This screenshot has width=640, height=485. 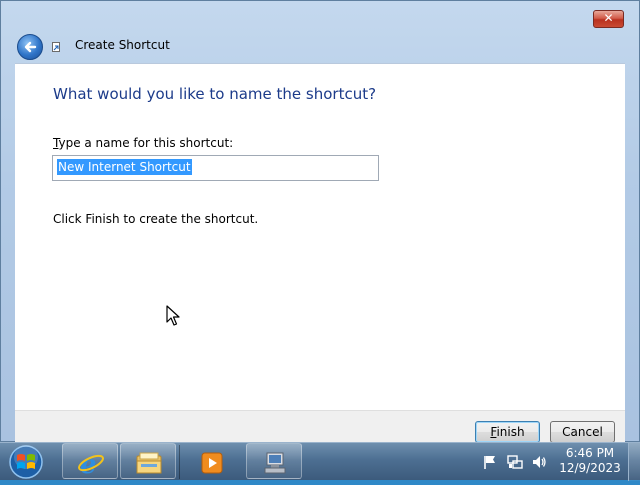 I want to click on finish-label: inish, so click(x=510, y=432).